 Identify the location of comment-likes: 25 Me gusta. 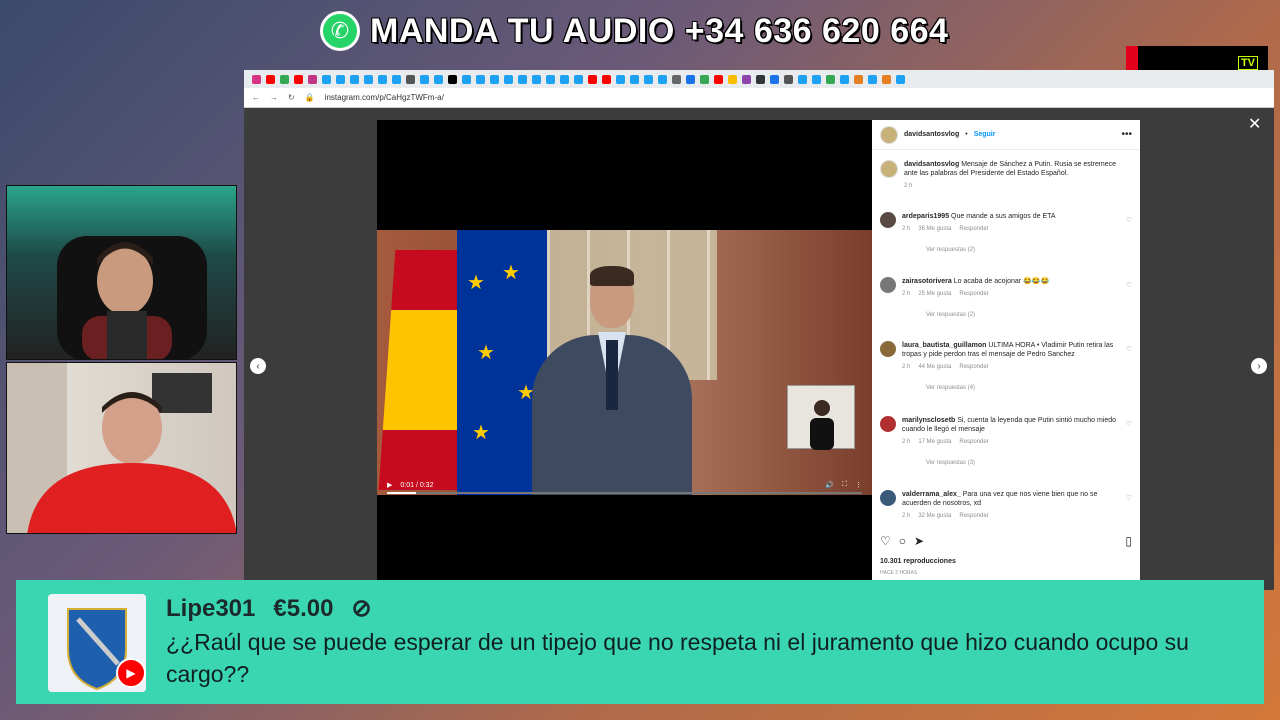
(934, 294).